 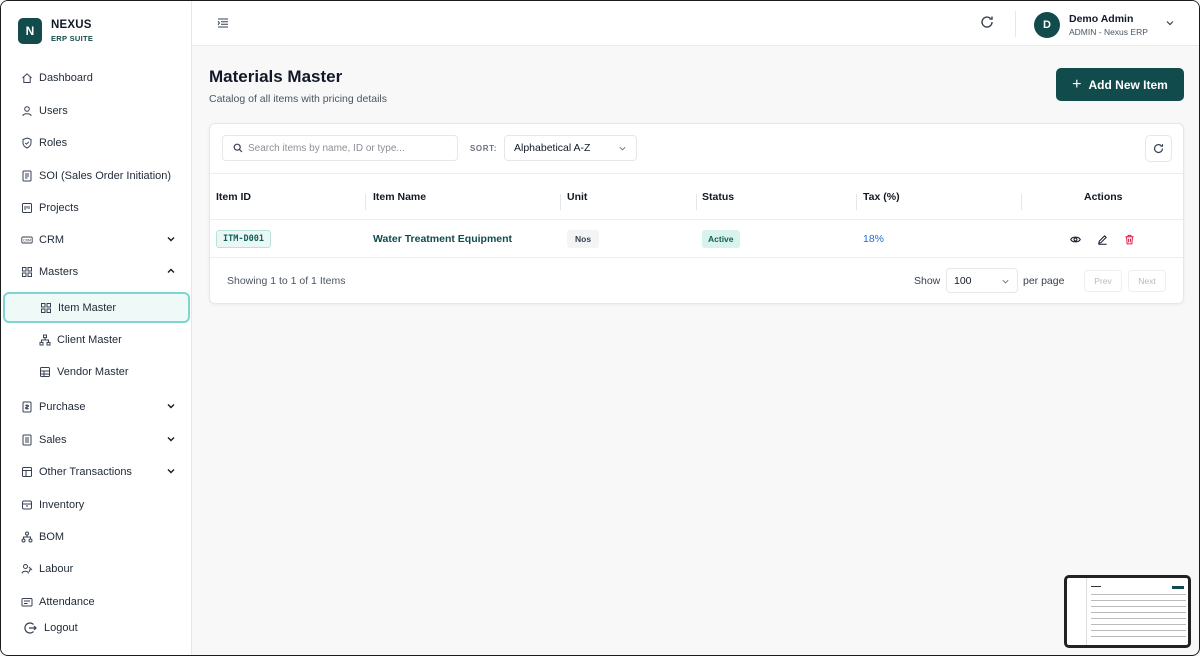 What do you see at coordinates (96, 208) in the screenshot?
I see `sidebar-item-projects: Projects` at bounding box center [96, 208].